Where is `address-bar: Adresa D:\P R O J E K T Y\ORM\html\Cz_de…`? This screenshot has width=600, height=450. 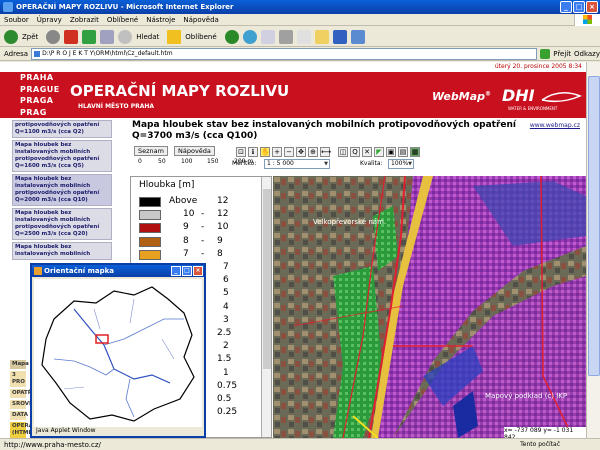
address-bar: Adresa D:\P R O J E K T Y\ORM\html\Cz_de… is located at coordinates (300, 54).